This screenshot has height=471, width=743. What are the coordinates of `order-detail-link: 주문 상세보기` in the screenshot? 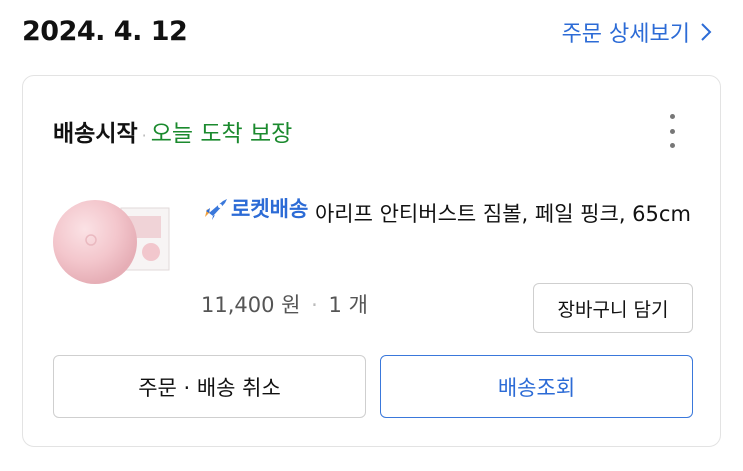 It's located at (637, 32).